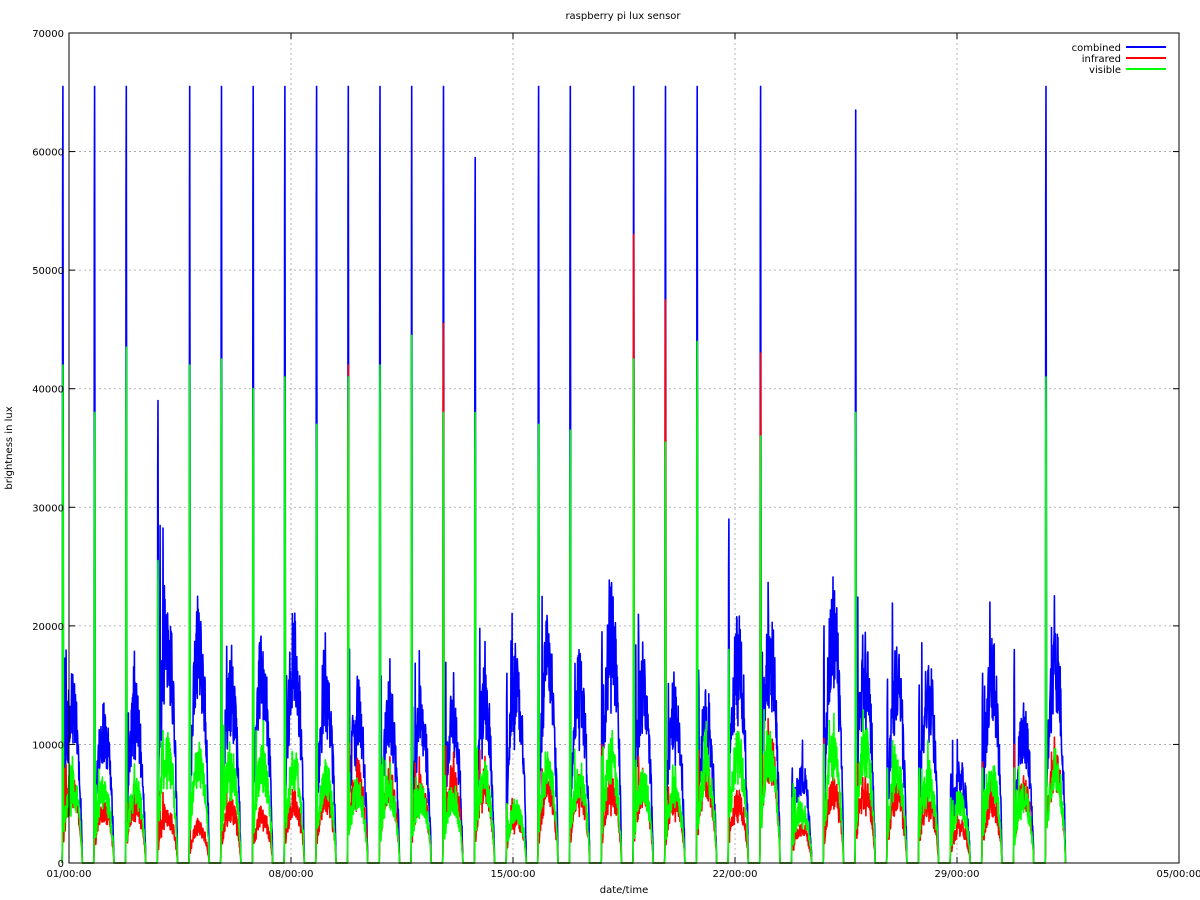  I want to click on y-tick-label: 40000, so click(48, 390).